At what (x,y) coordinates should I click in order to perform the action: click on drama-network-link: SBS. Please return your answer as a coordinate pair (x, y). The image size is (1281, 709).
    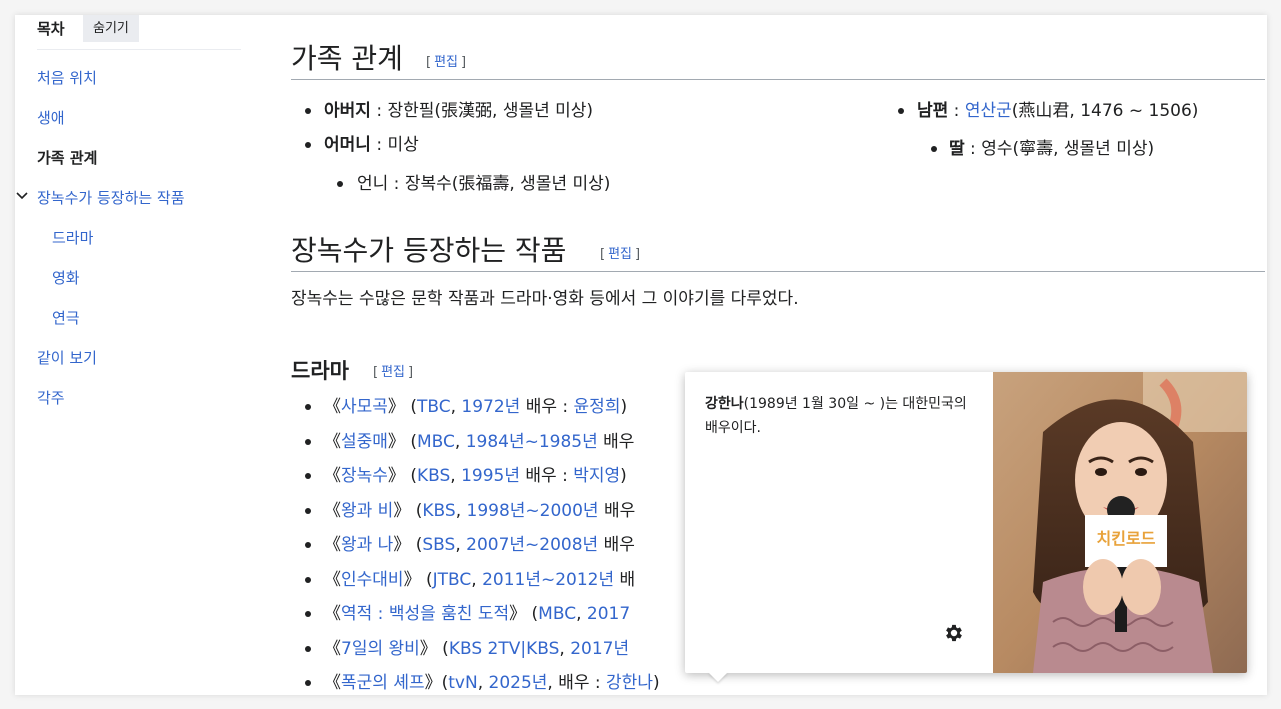
    Looking at the image, I should click on (438, 545).